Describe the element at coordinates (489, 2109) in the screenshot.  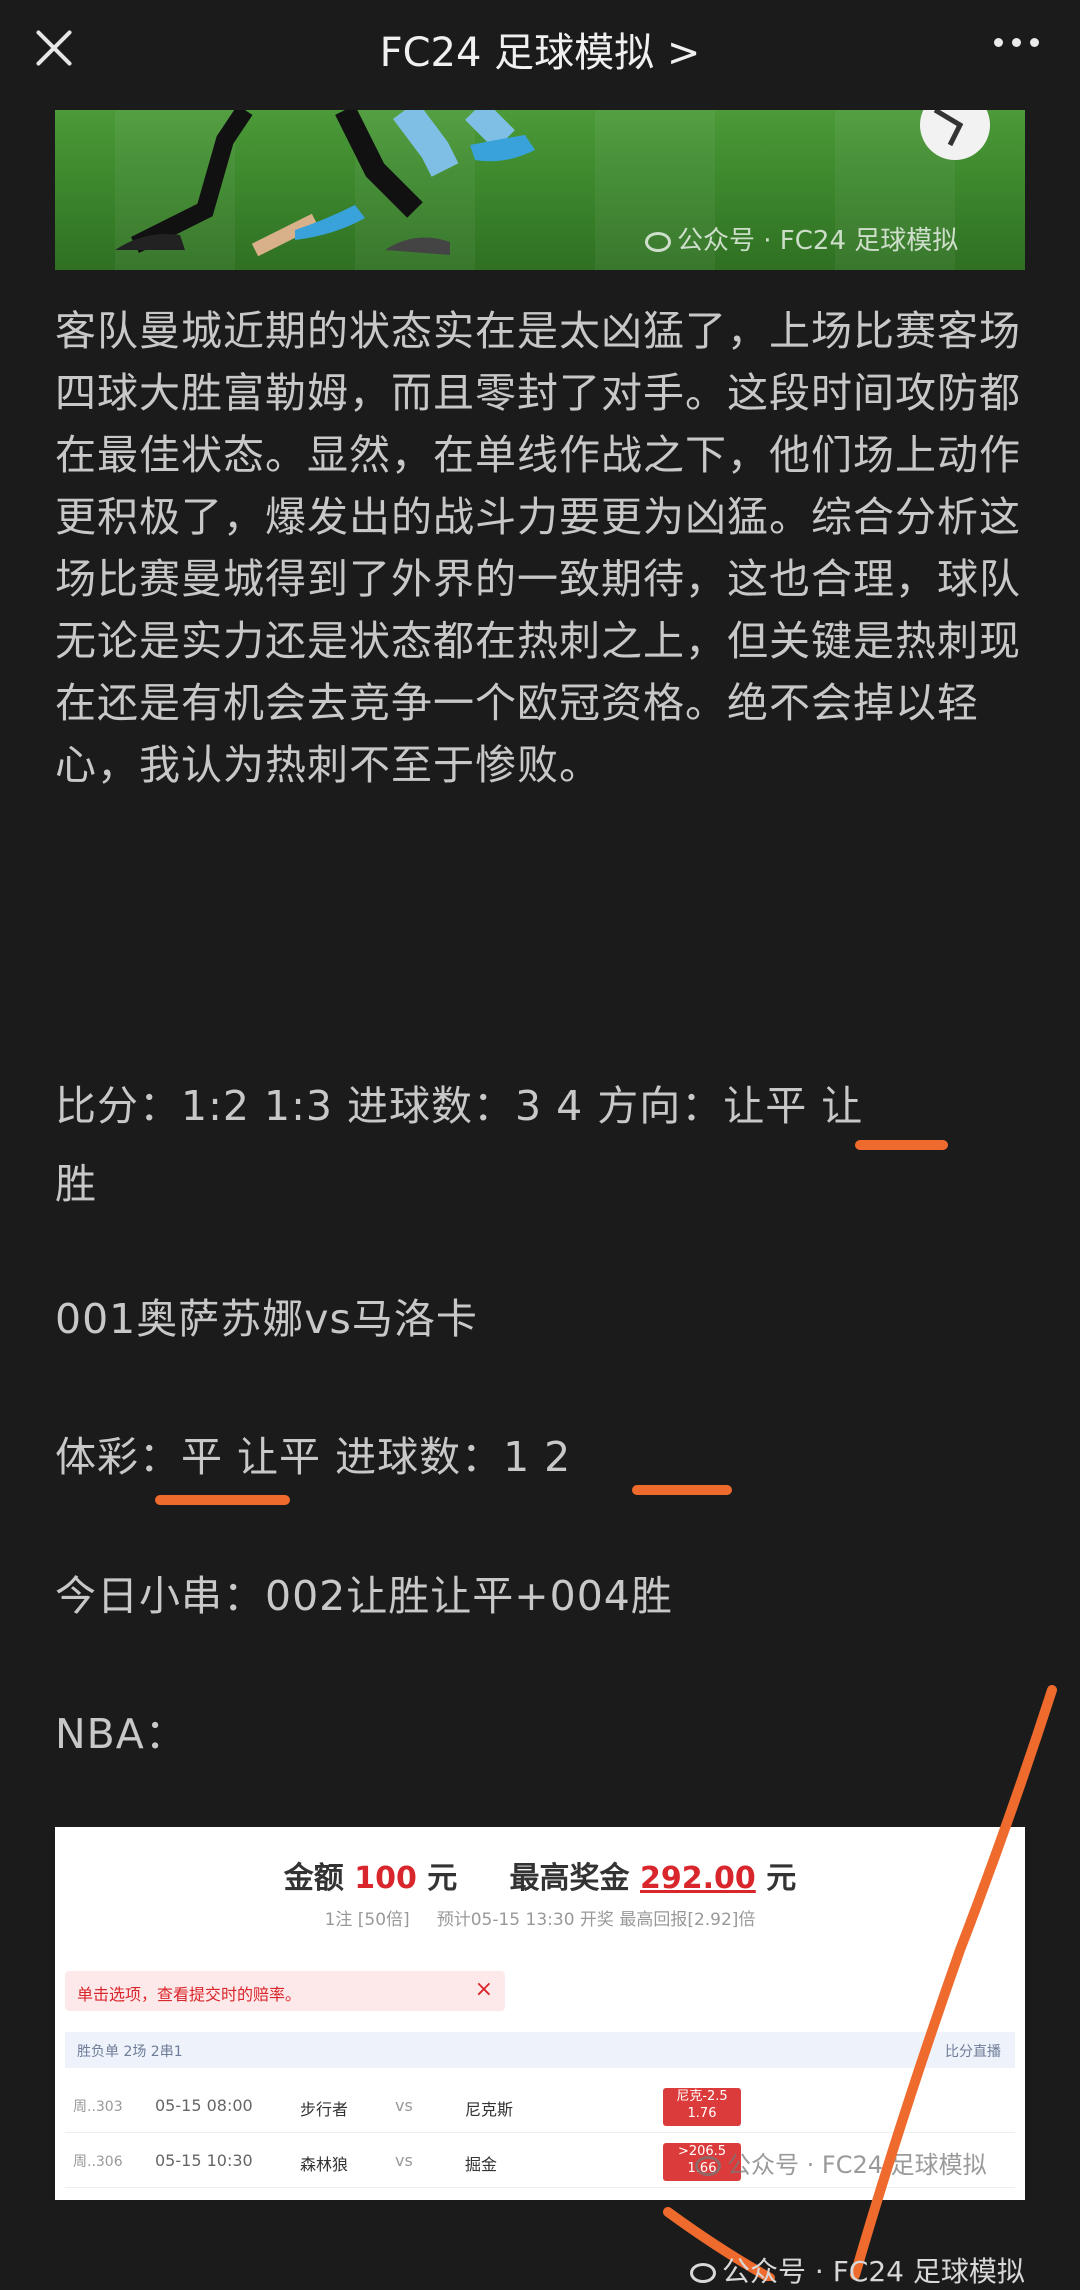
I see `away-team: 尼克斯` at that location.